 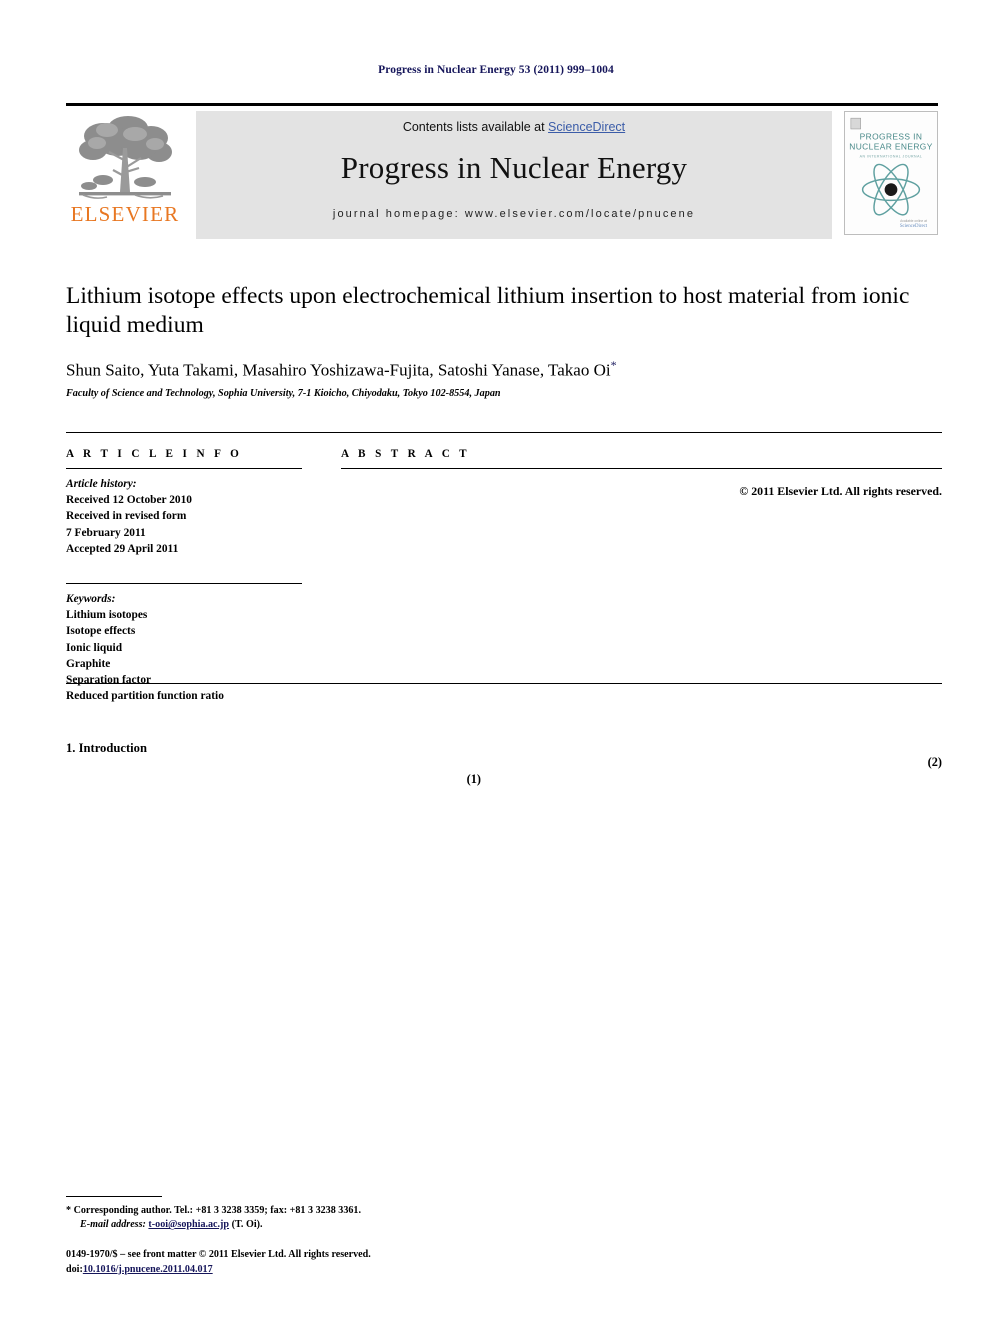 What do you see at coordinates (891, 156) in the screenshot?
I see `svg-text: AN INTERNATIONAL JOURNAL` at bounding box center [891, 156].